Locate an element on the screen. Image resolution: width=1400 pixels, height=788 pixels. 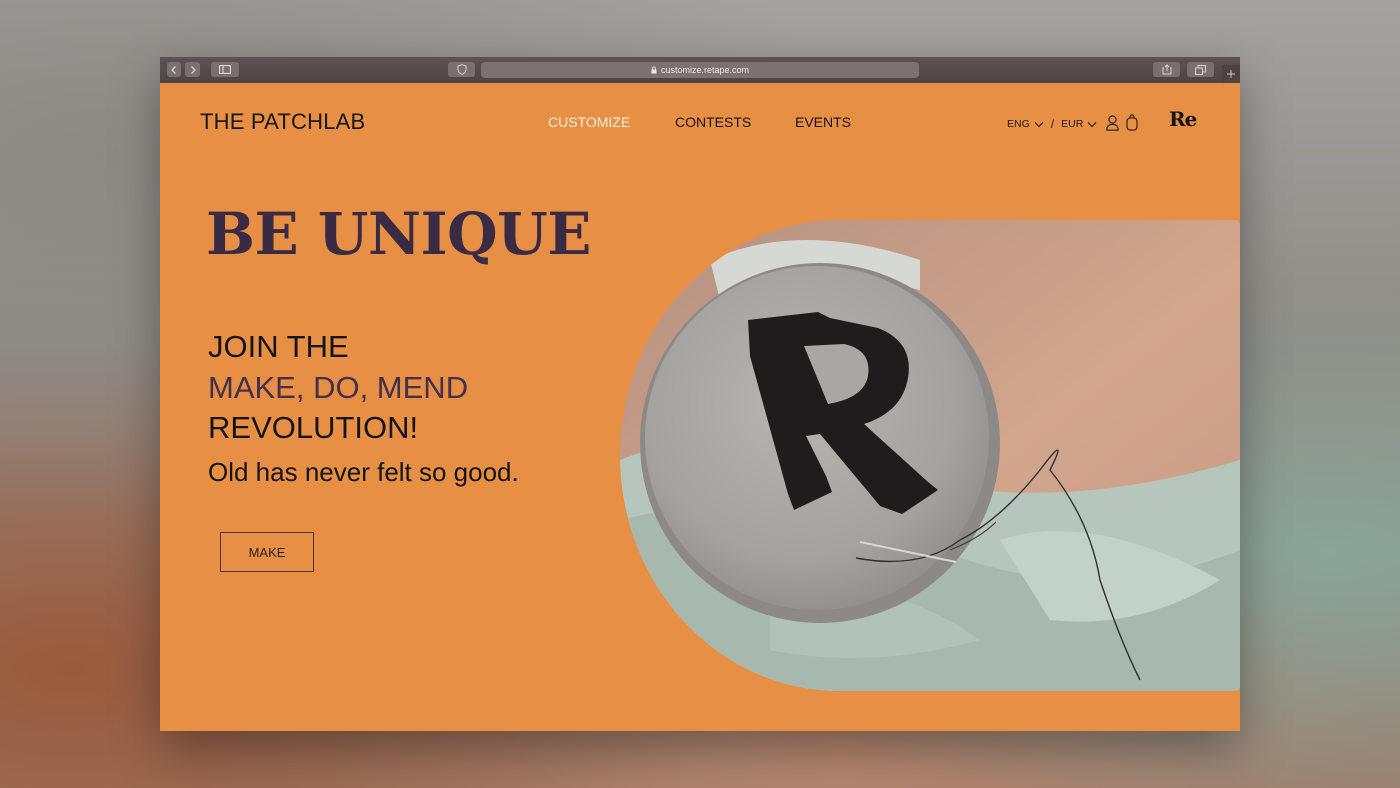
new-tab-icon is located at coordinates (1231, 74).